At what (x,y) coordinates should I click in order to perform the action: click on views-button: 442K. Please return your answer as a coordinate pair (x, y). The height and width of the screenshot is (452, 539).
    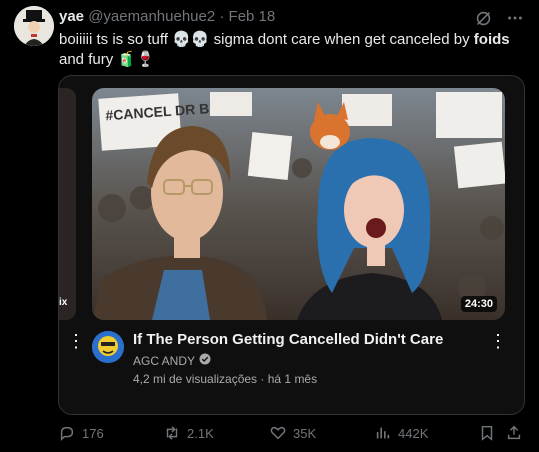
    Looking at the image, I should click on (401, 433).